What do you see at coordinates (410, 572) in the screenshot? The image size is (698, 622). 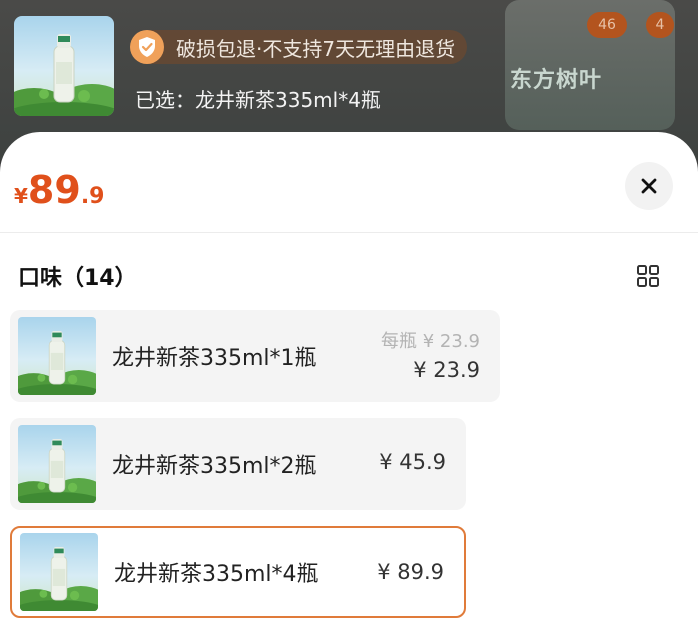 I see `option-price: ¥ 89.9` at bounding box center [410, 572].